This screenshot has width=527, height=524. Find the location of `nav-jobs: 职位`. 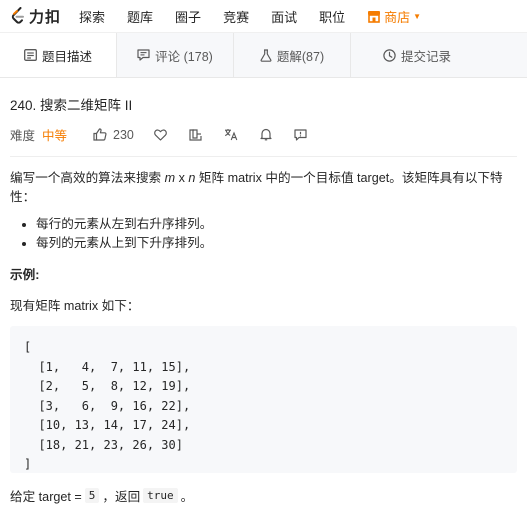

nav-jobs: 职位 is located at coordinates (332, 16).